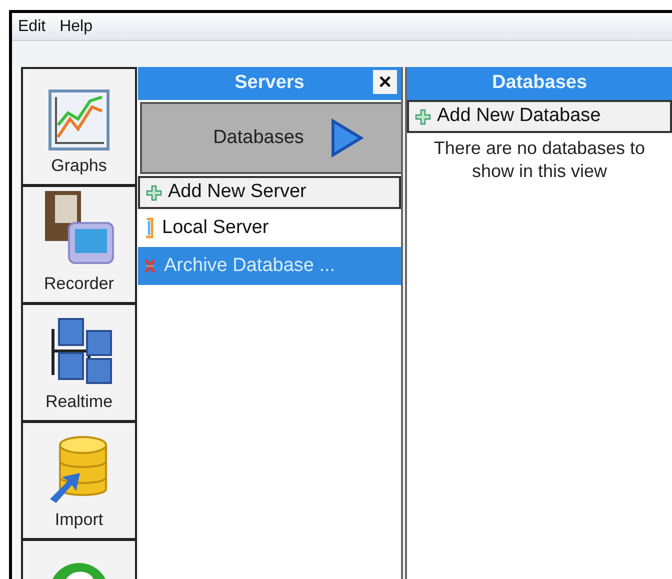  I want to click on panel-title: Servers, so click(269, 83).